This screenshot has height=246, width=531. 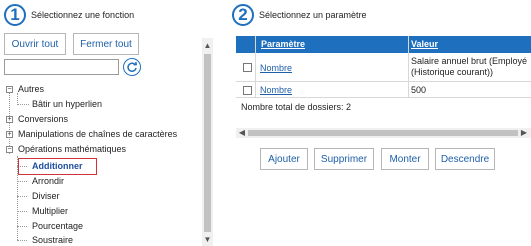 I want to click on refresh-button, so click(x=132, y=67).